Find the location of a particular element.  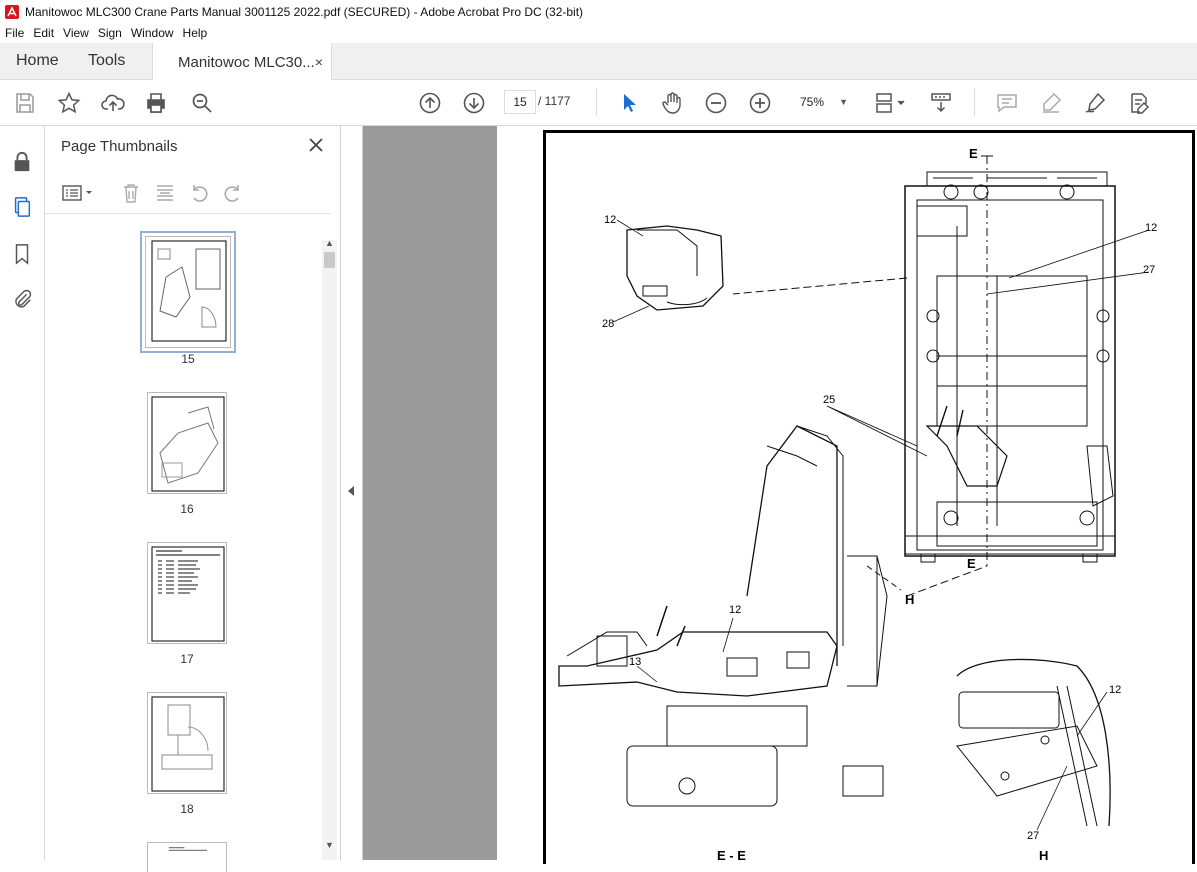

attachment-icon is located at coordinates (22, 299).